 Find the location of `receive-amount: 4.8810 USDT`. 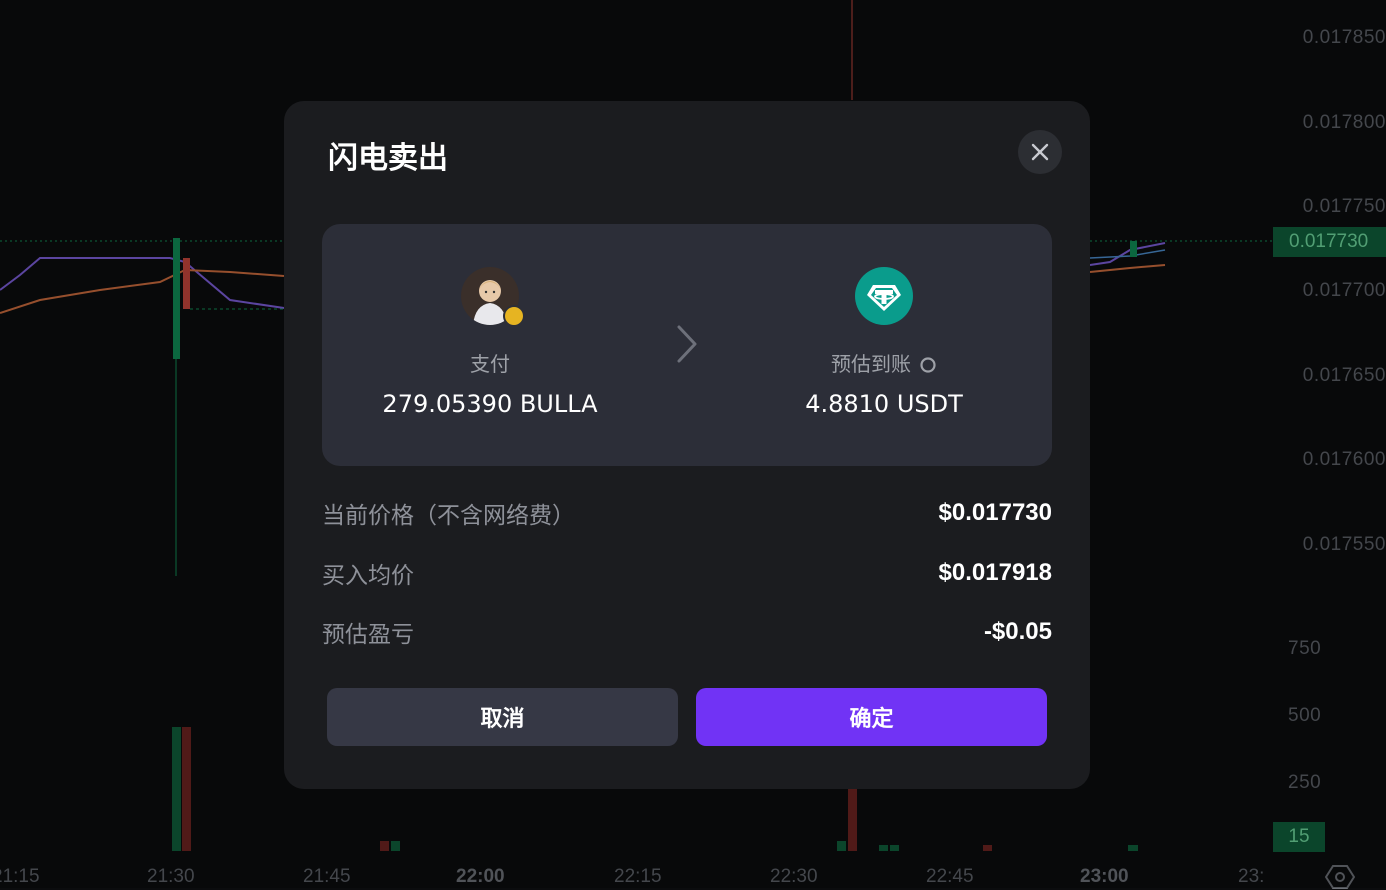

receive-amount: 4.8810 USDT is located at coordinates (884, 404).